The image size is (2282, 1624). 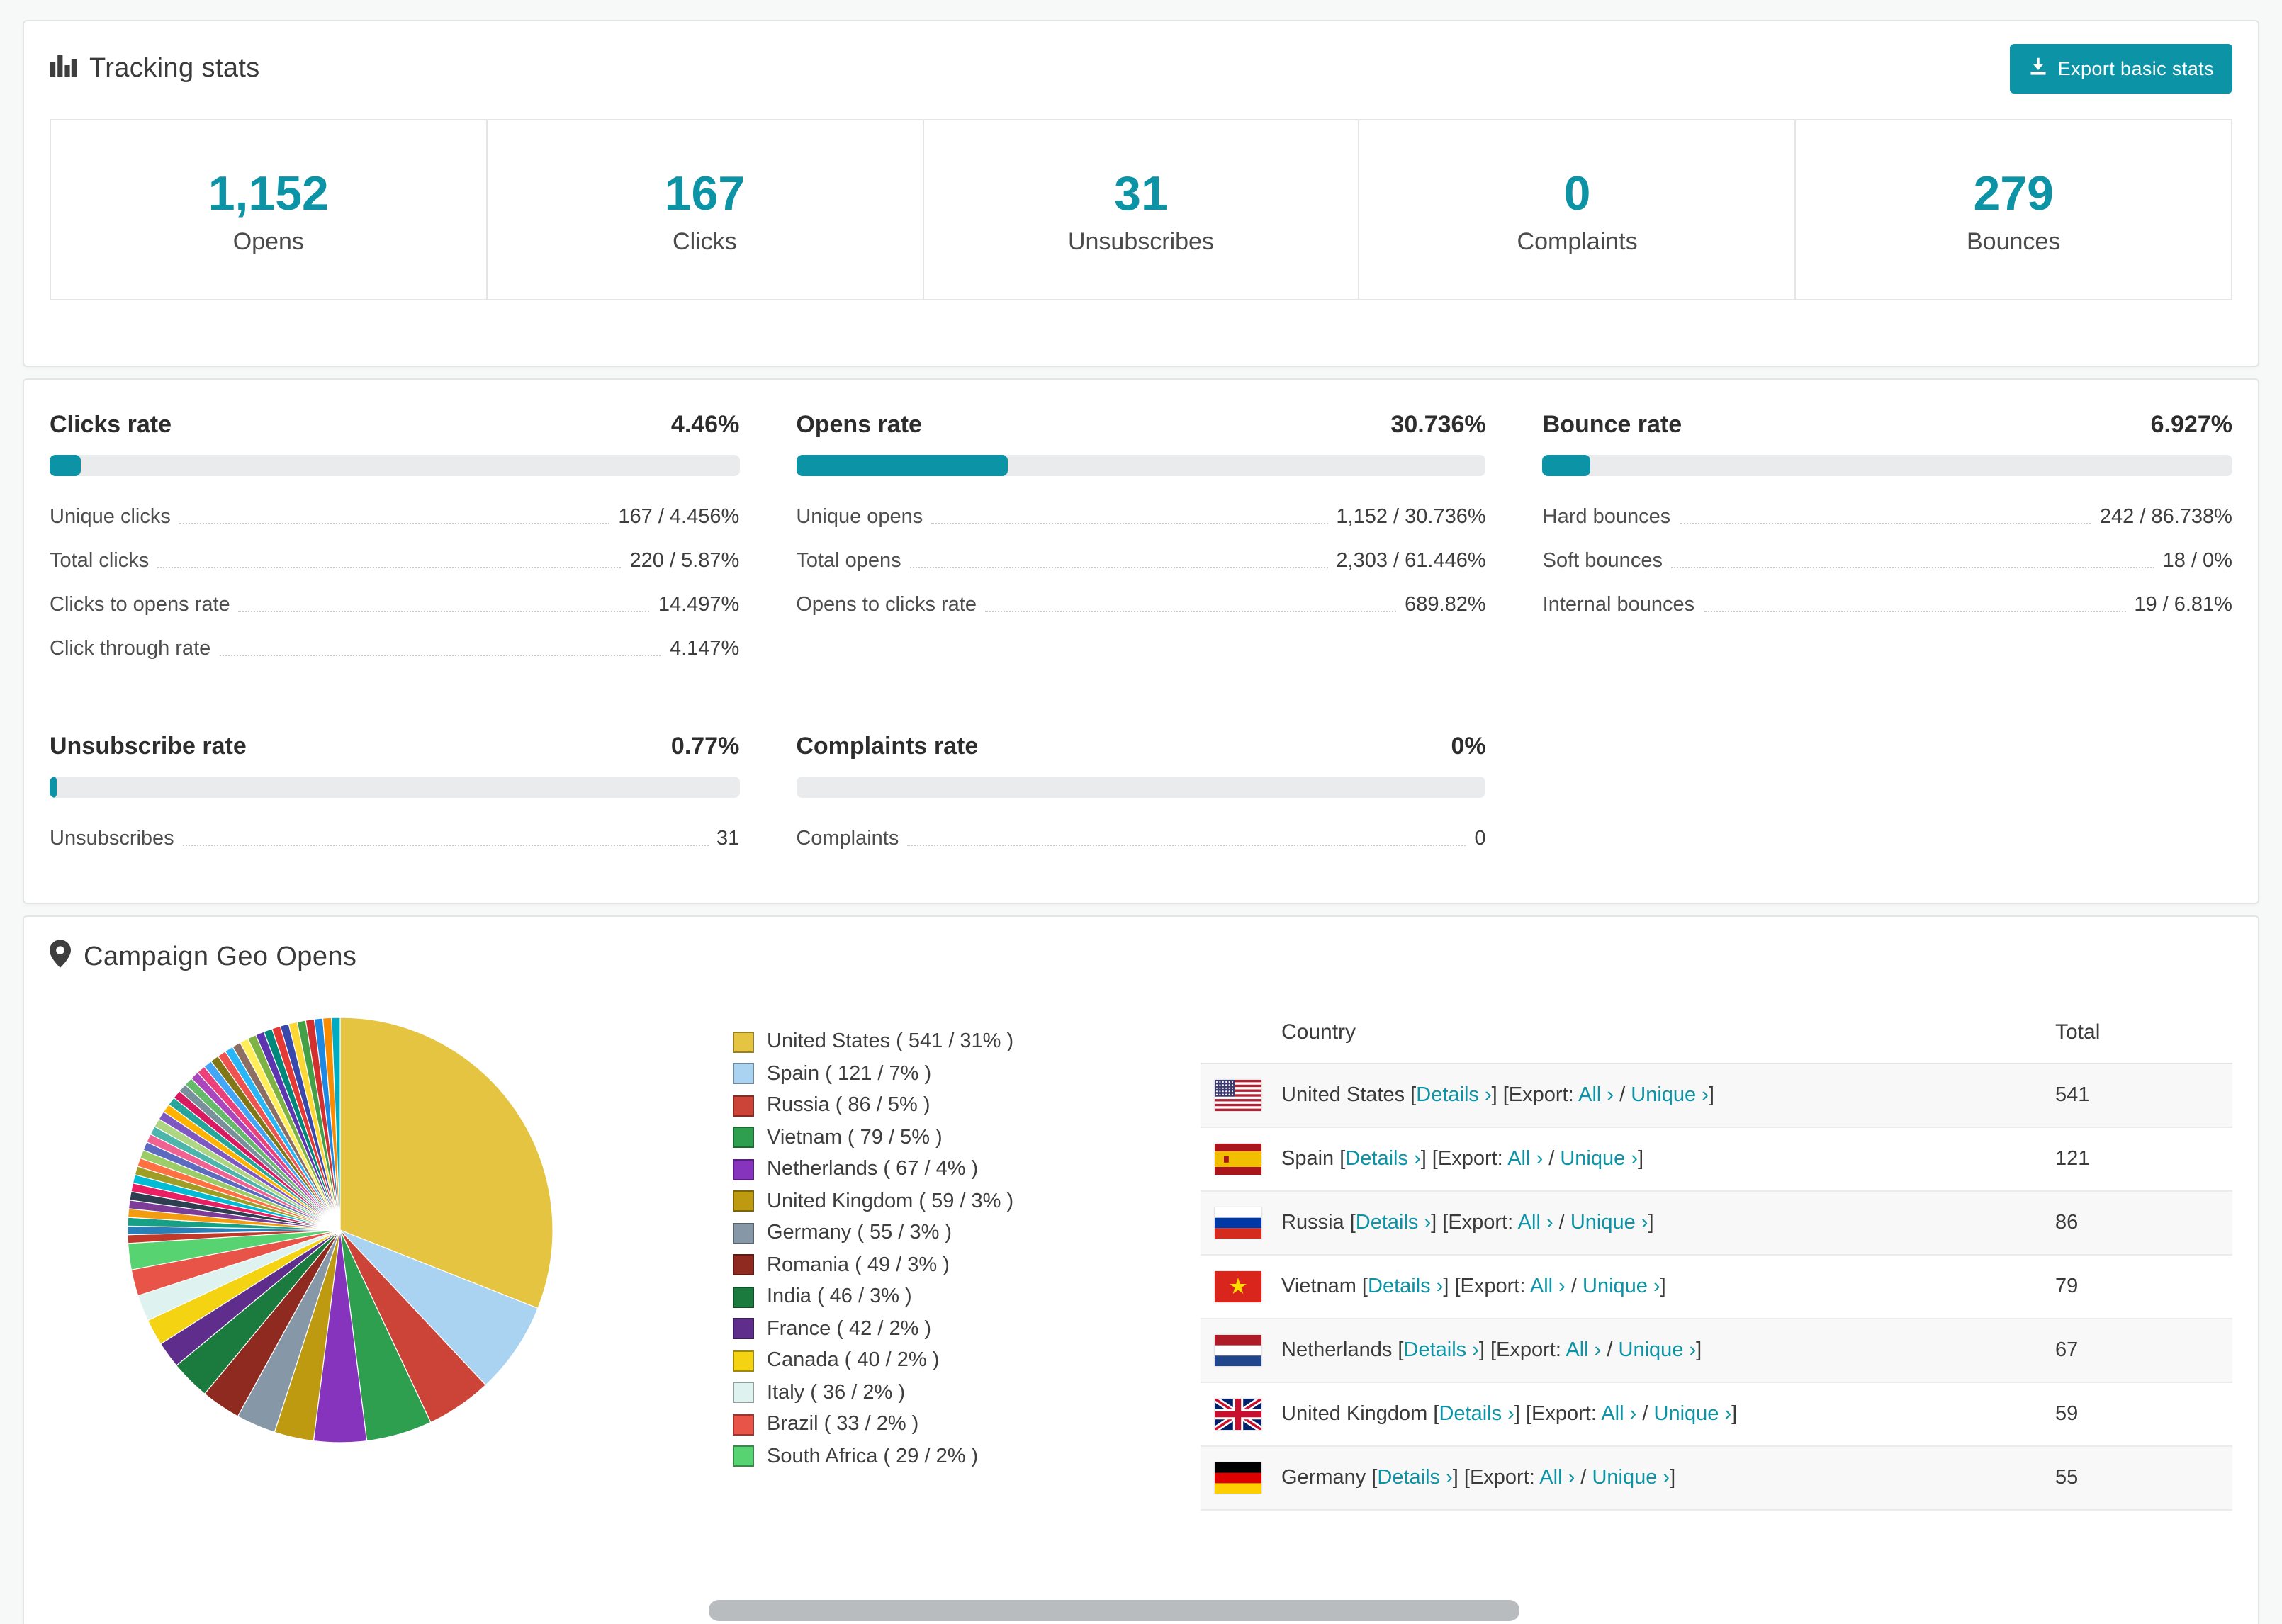 I want to click on country-column-header: Country, so click(x=1318, y=1032).